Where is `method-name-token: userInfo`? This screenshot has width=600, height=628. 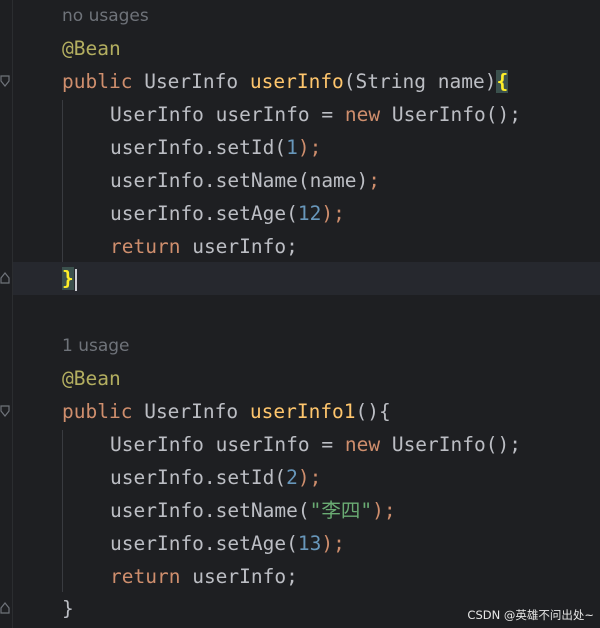 method-name-token: userInfo is located at coordinates (296, 81).